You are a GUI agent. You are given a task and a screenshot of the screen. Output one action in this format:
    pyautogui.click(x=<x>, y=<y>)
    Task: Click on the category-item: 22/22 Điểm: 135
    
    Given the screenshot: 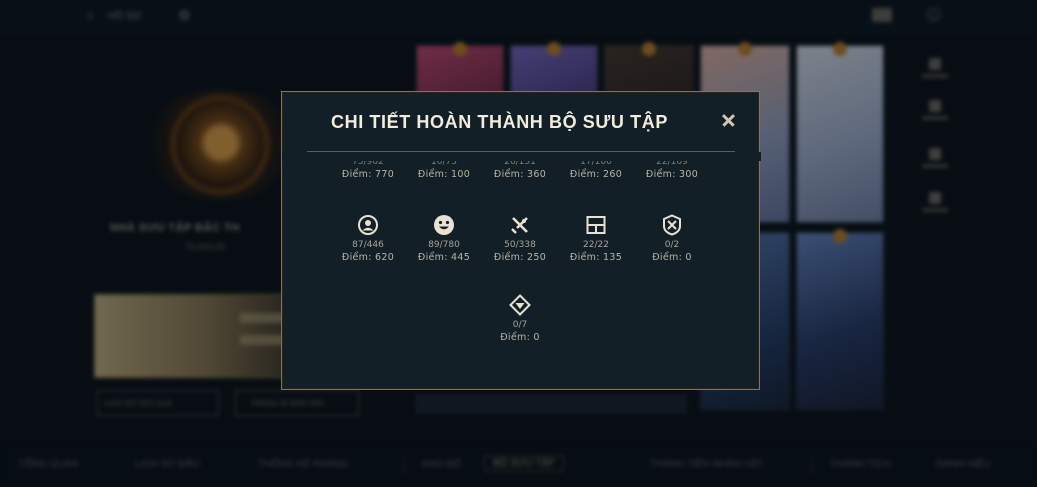 What is the action you would take?
    pyautogui.click(x=596, y=239)
    